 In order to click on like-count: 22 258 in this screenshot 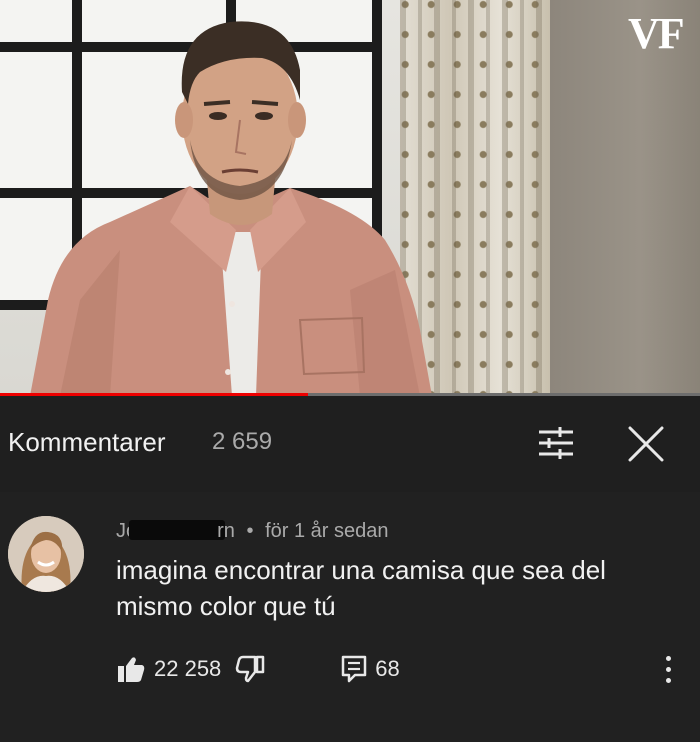, I will do `click(188, 668)`.